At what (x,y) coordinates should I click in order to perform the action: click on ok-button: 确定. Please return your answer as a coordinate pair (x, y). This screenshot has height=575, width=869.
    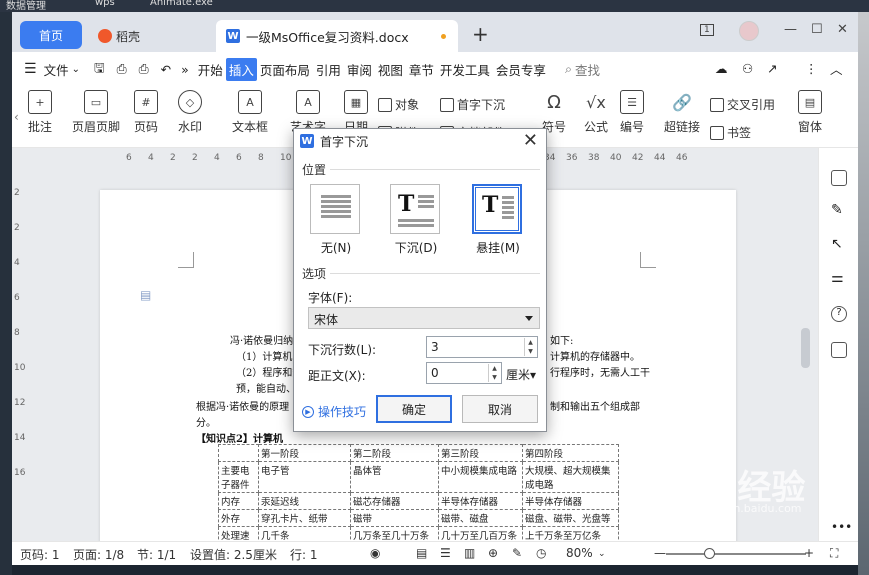
    Looking at the image, I should click on (414, 409).